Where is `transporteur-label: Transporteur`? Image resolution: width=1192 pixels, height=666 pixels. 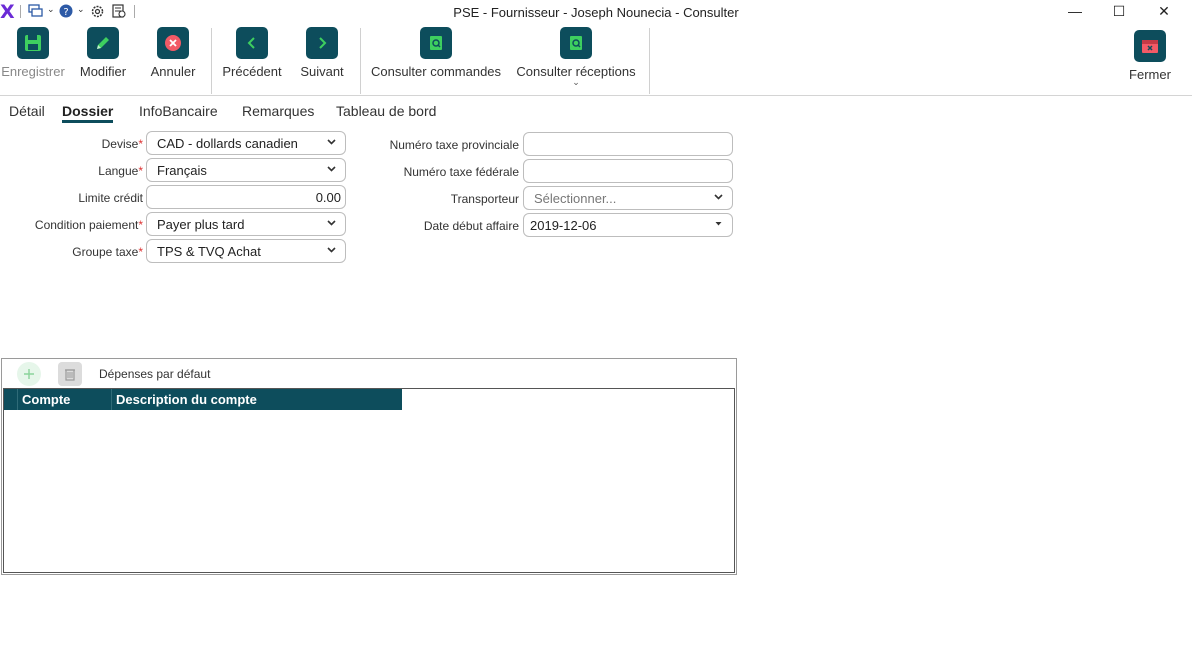 transporteur-label: Transporteur is located at coordinates (484, 199).